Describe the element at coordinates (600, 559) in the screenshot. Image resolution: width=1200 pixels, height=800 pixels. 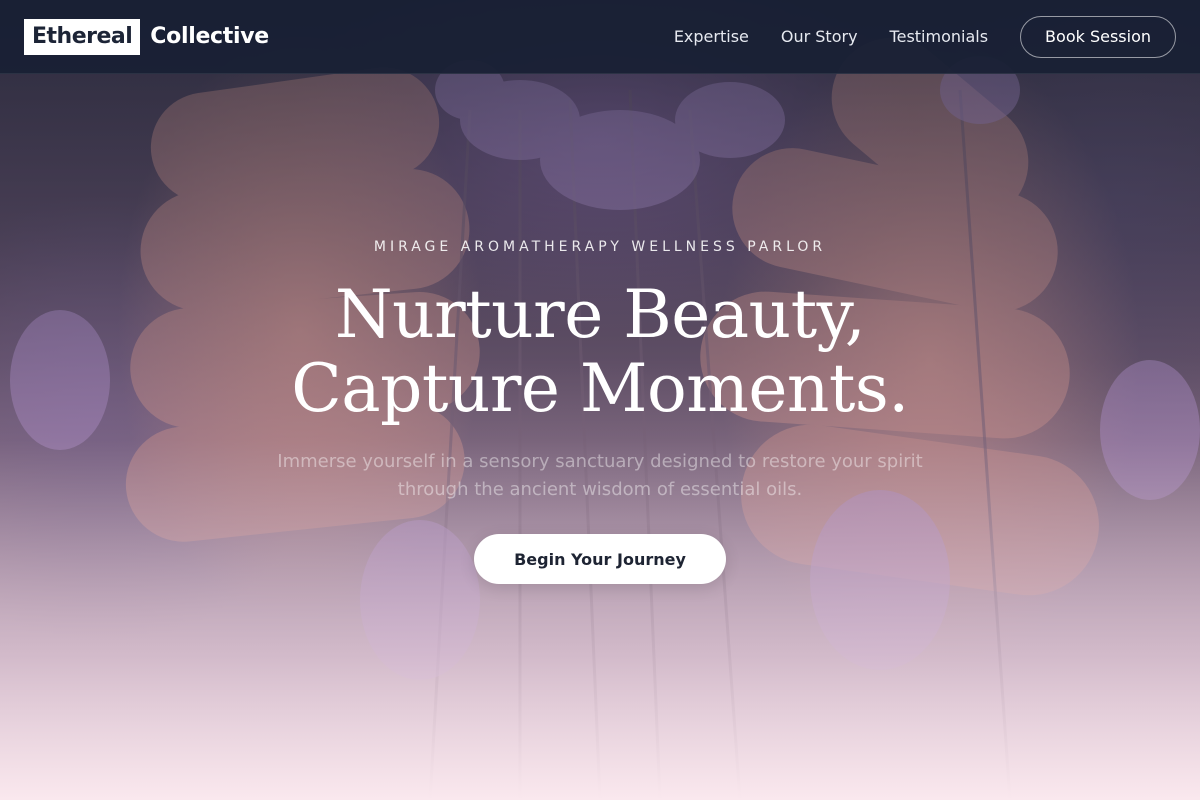
I see `begin-journey-button: Begin Your Journey` at that location.